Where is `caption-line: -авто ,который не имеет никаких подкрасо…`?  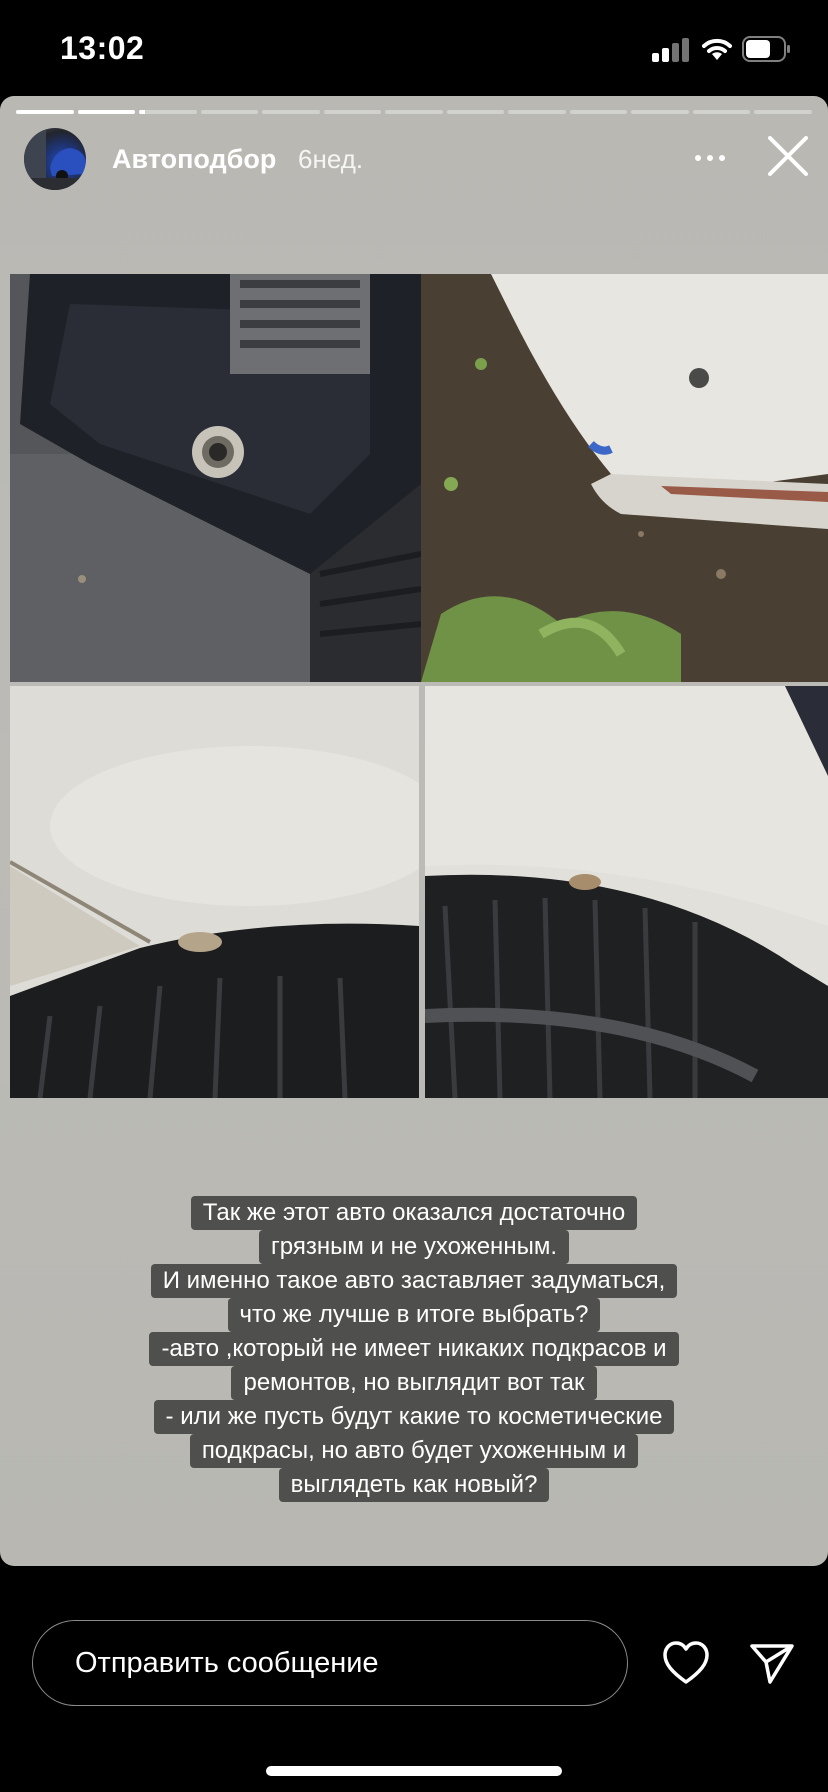
caption-line: -авто ,который не имеет никаких подкрасо… is located at coordinates (414, 1349).